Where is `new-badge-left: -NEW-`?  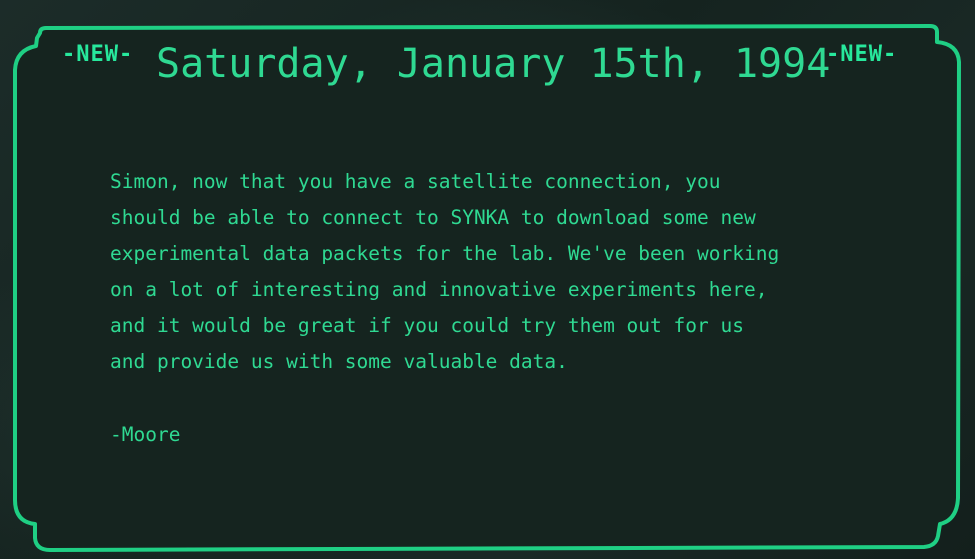
new-badge-left: -NEW- is located at coordinates (98, 54).